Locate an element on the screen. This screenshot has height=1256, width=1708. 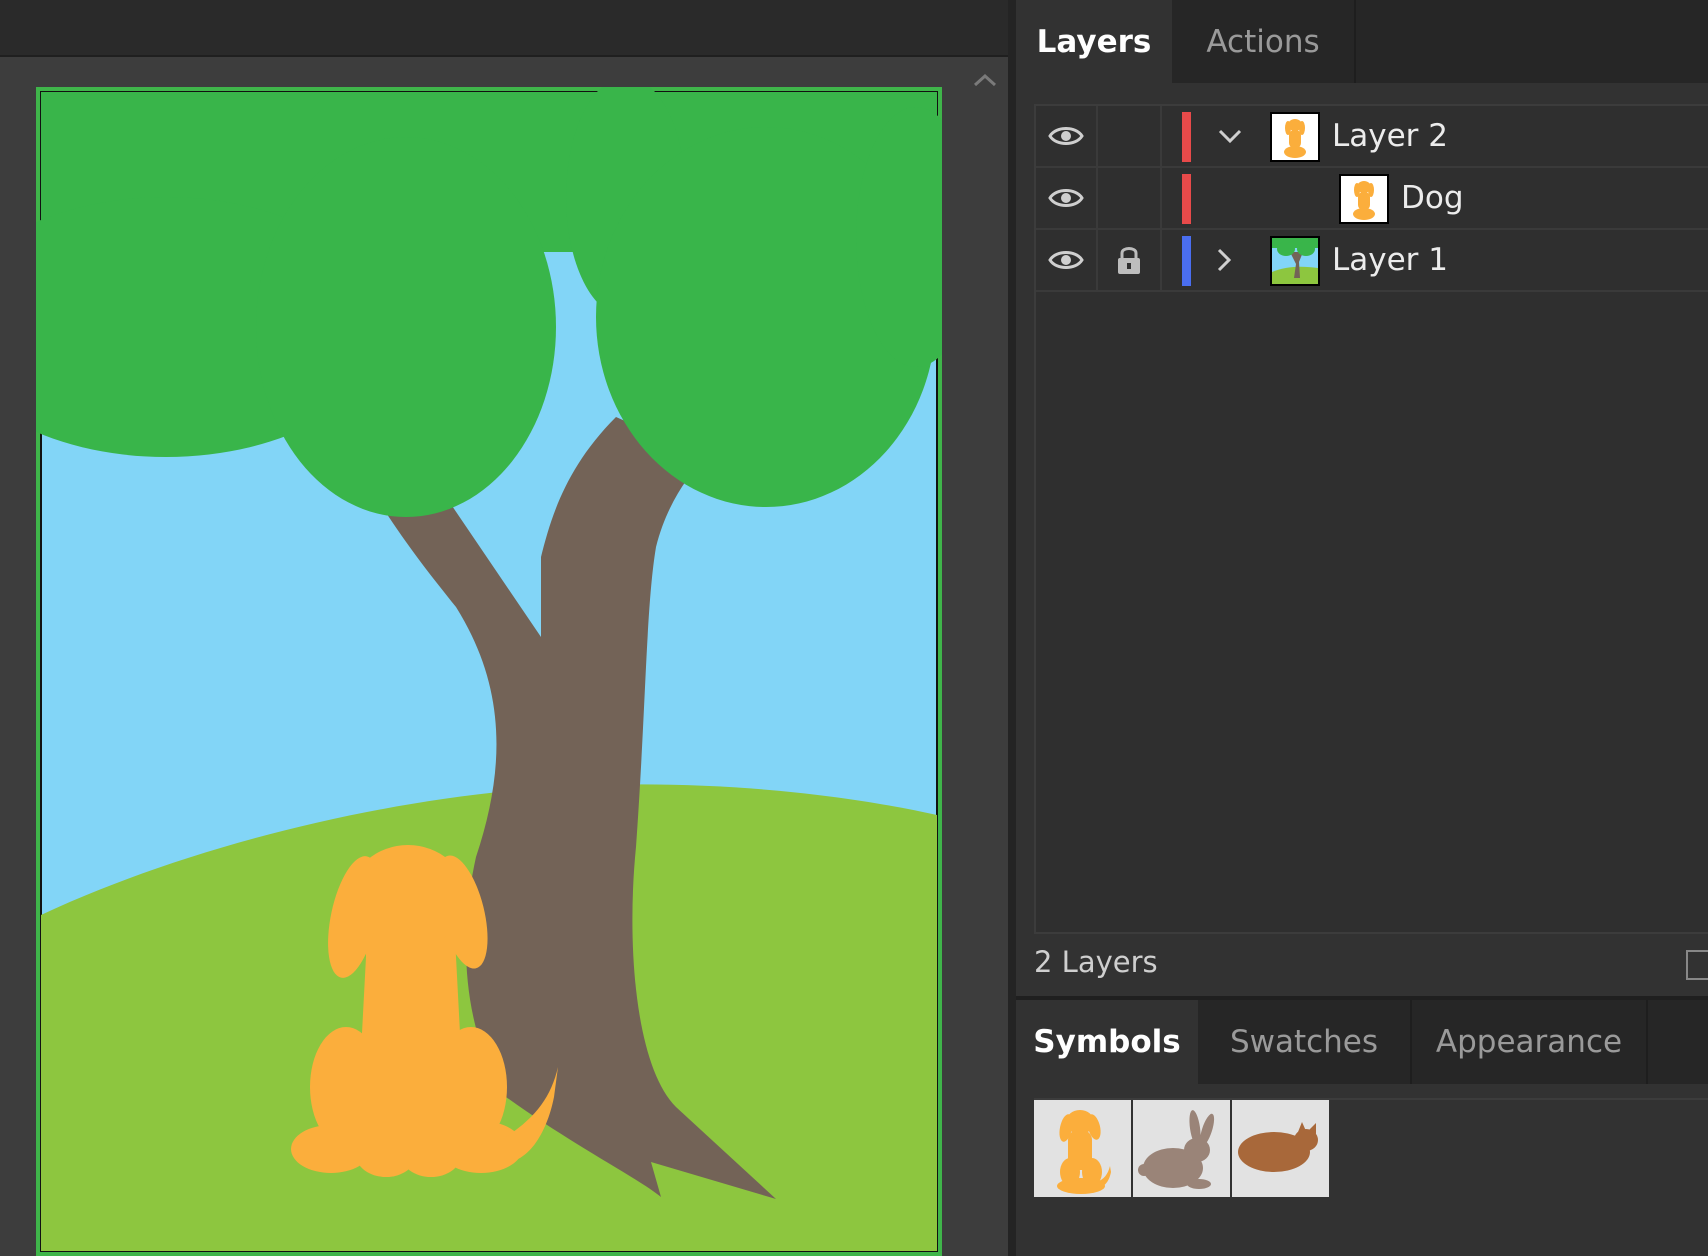
scroll-up-icon is located at coordinates (985, 81).